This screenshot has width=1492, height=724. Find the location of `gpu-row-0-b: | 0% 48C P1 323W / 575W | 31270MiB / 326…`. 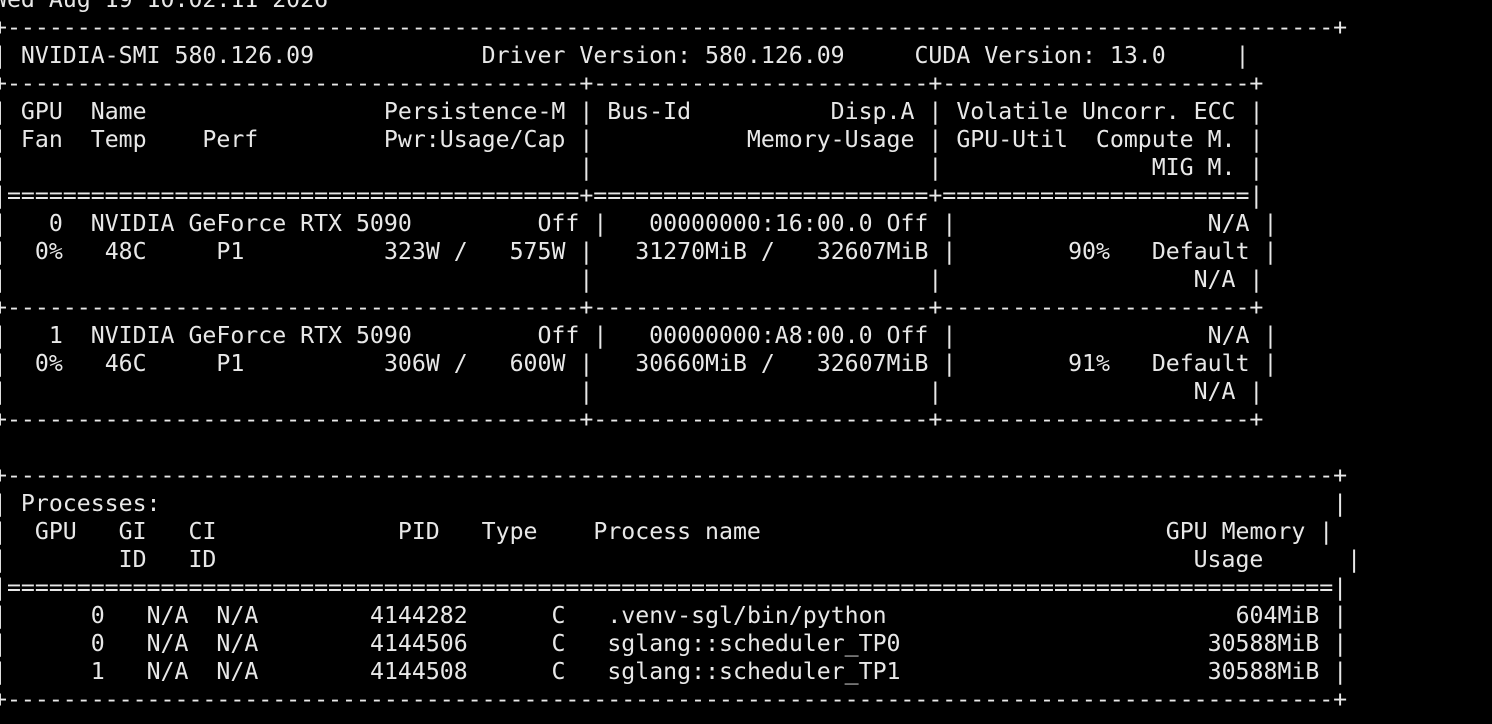

gpu-row-0-b: | 0% 48C P1 323W / 575W | 31270MiB / 326… is located at coordinates (639, 251).